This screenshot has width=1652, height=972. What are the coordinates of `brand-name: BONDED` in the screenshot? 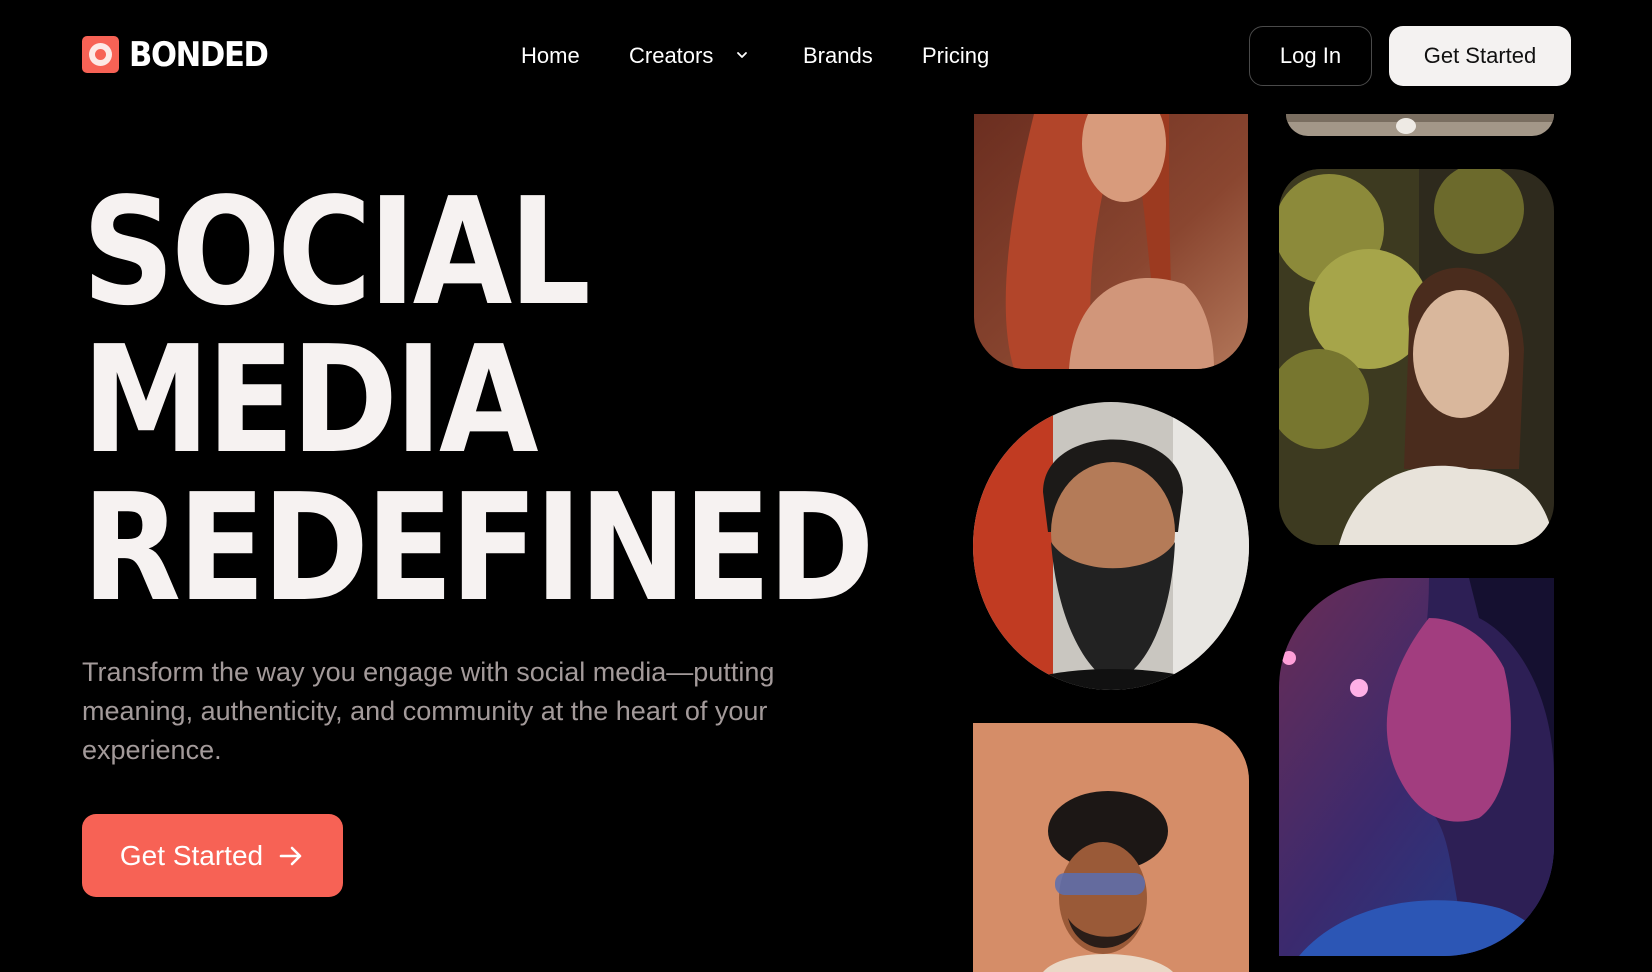 It's located at (199, 54).